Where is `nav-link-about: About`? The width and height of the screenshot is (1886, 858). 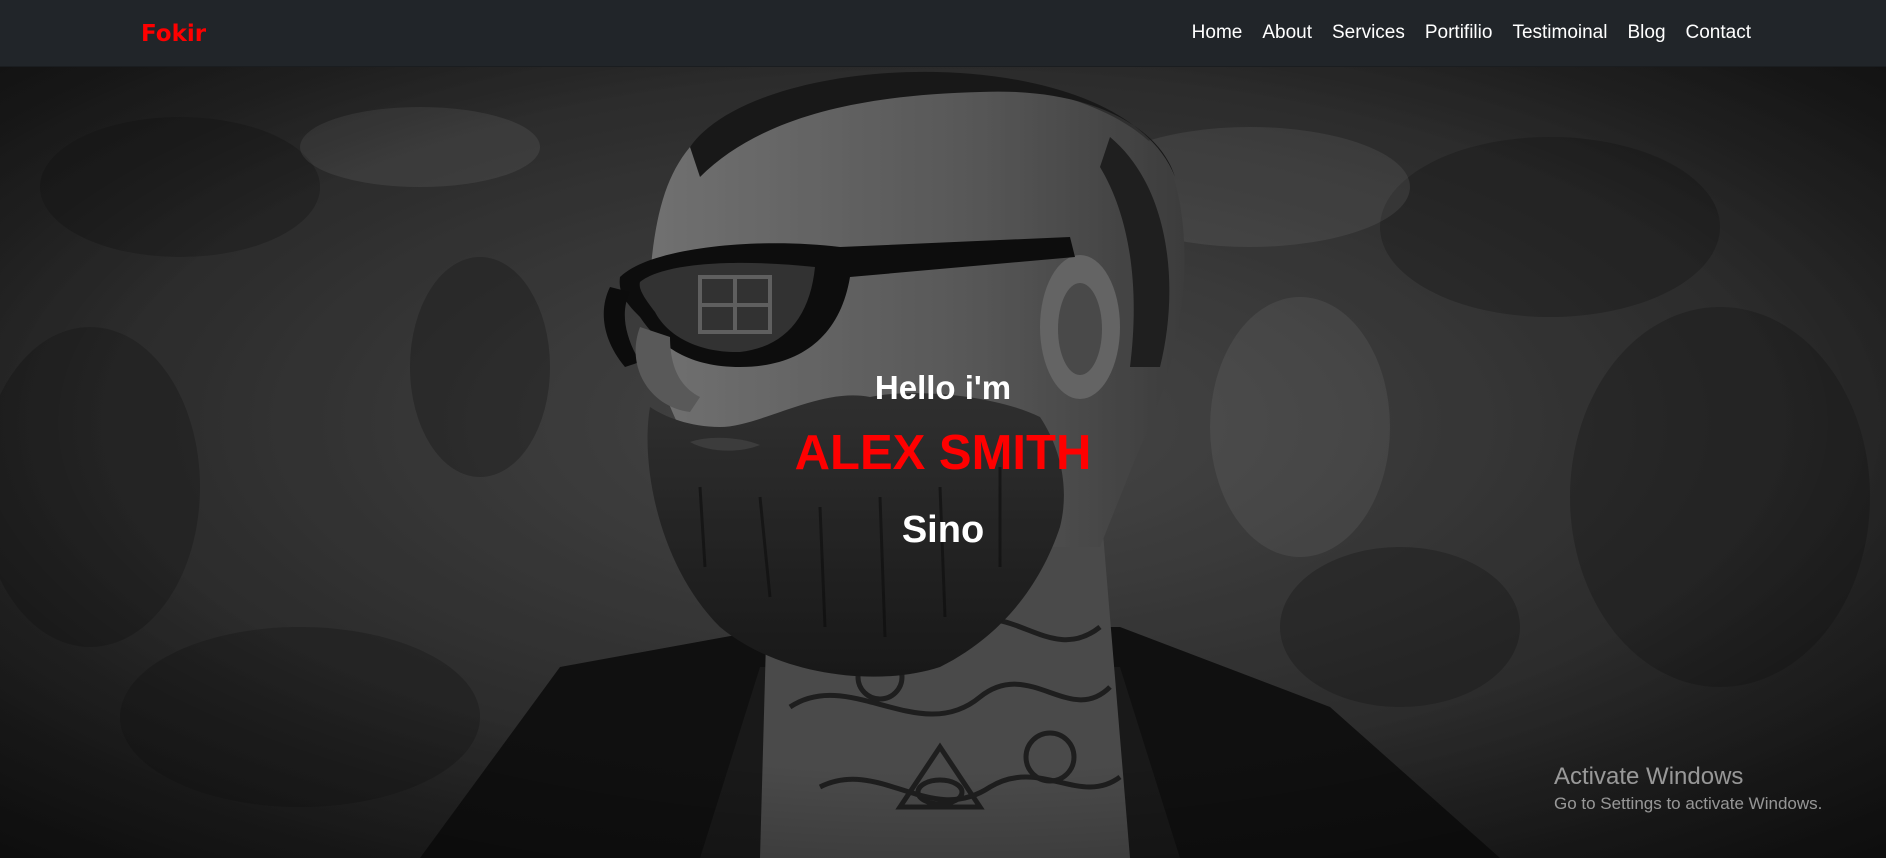 nav-link-about: About is located at coordinates (1287, 32).